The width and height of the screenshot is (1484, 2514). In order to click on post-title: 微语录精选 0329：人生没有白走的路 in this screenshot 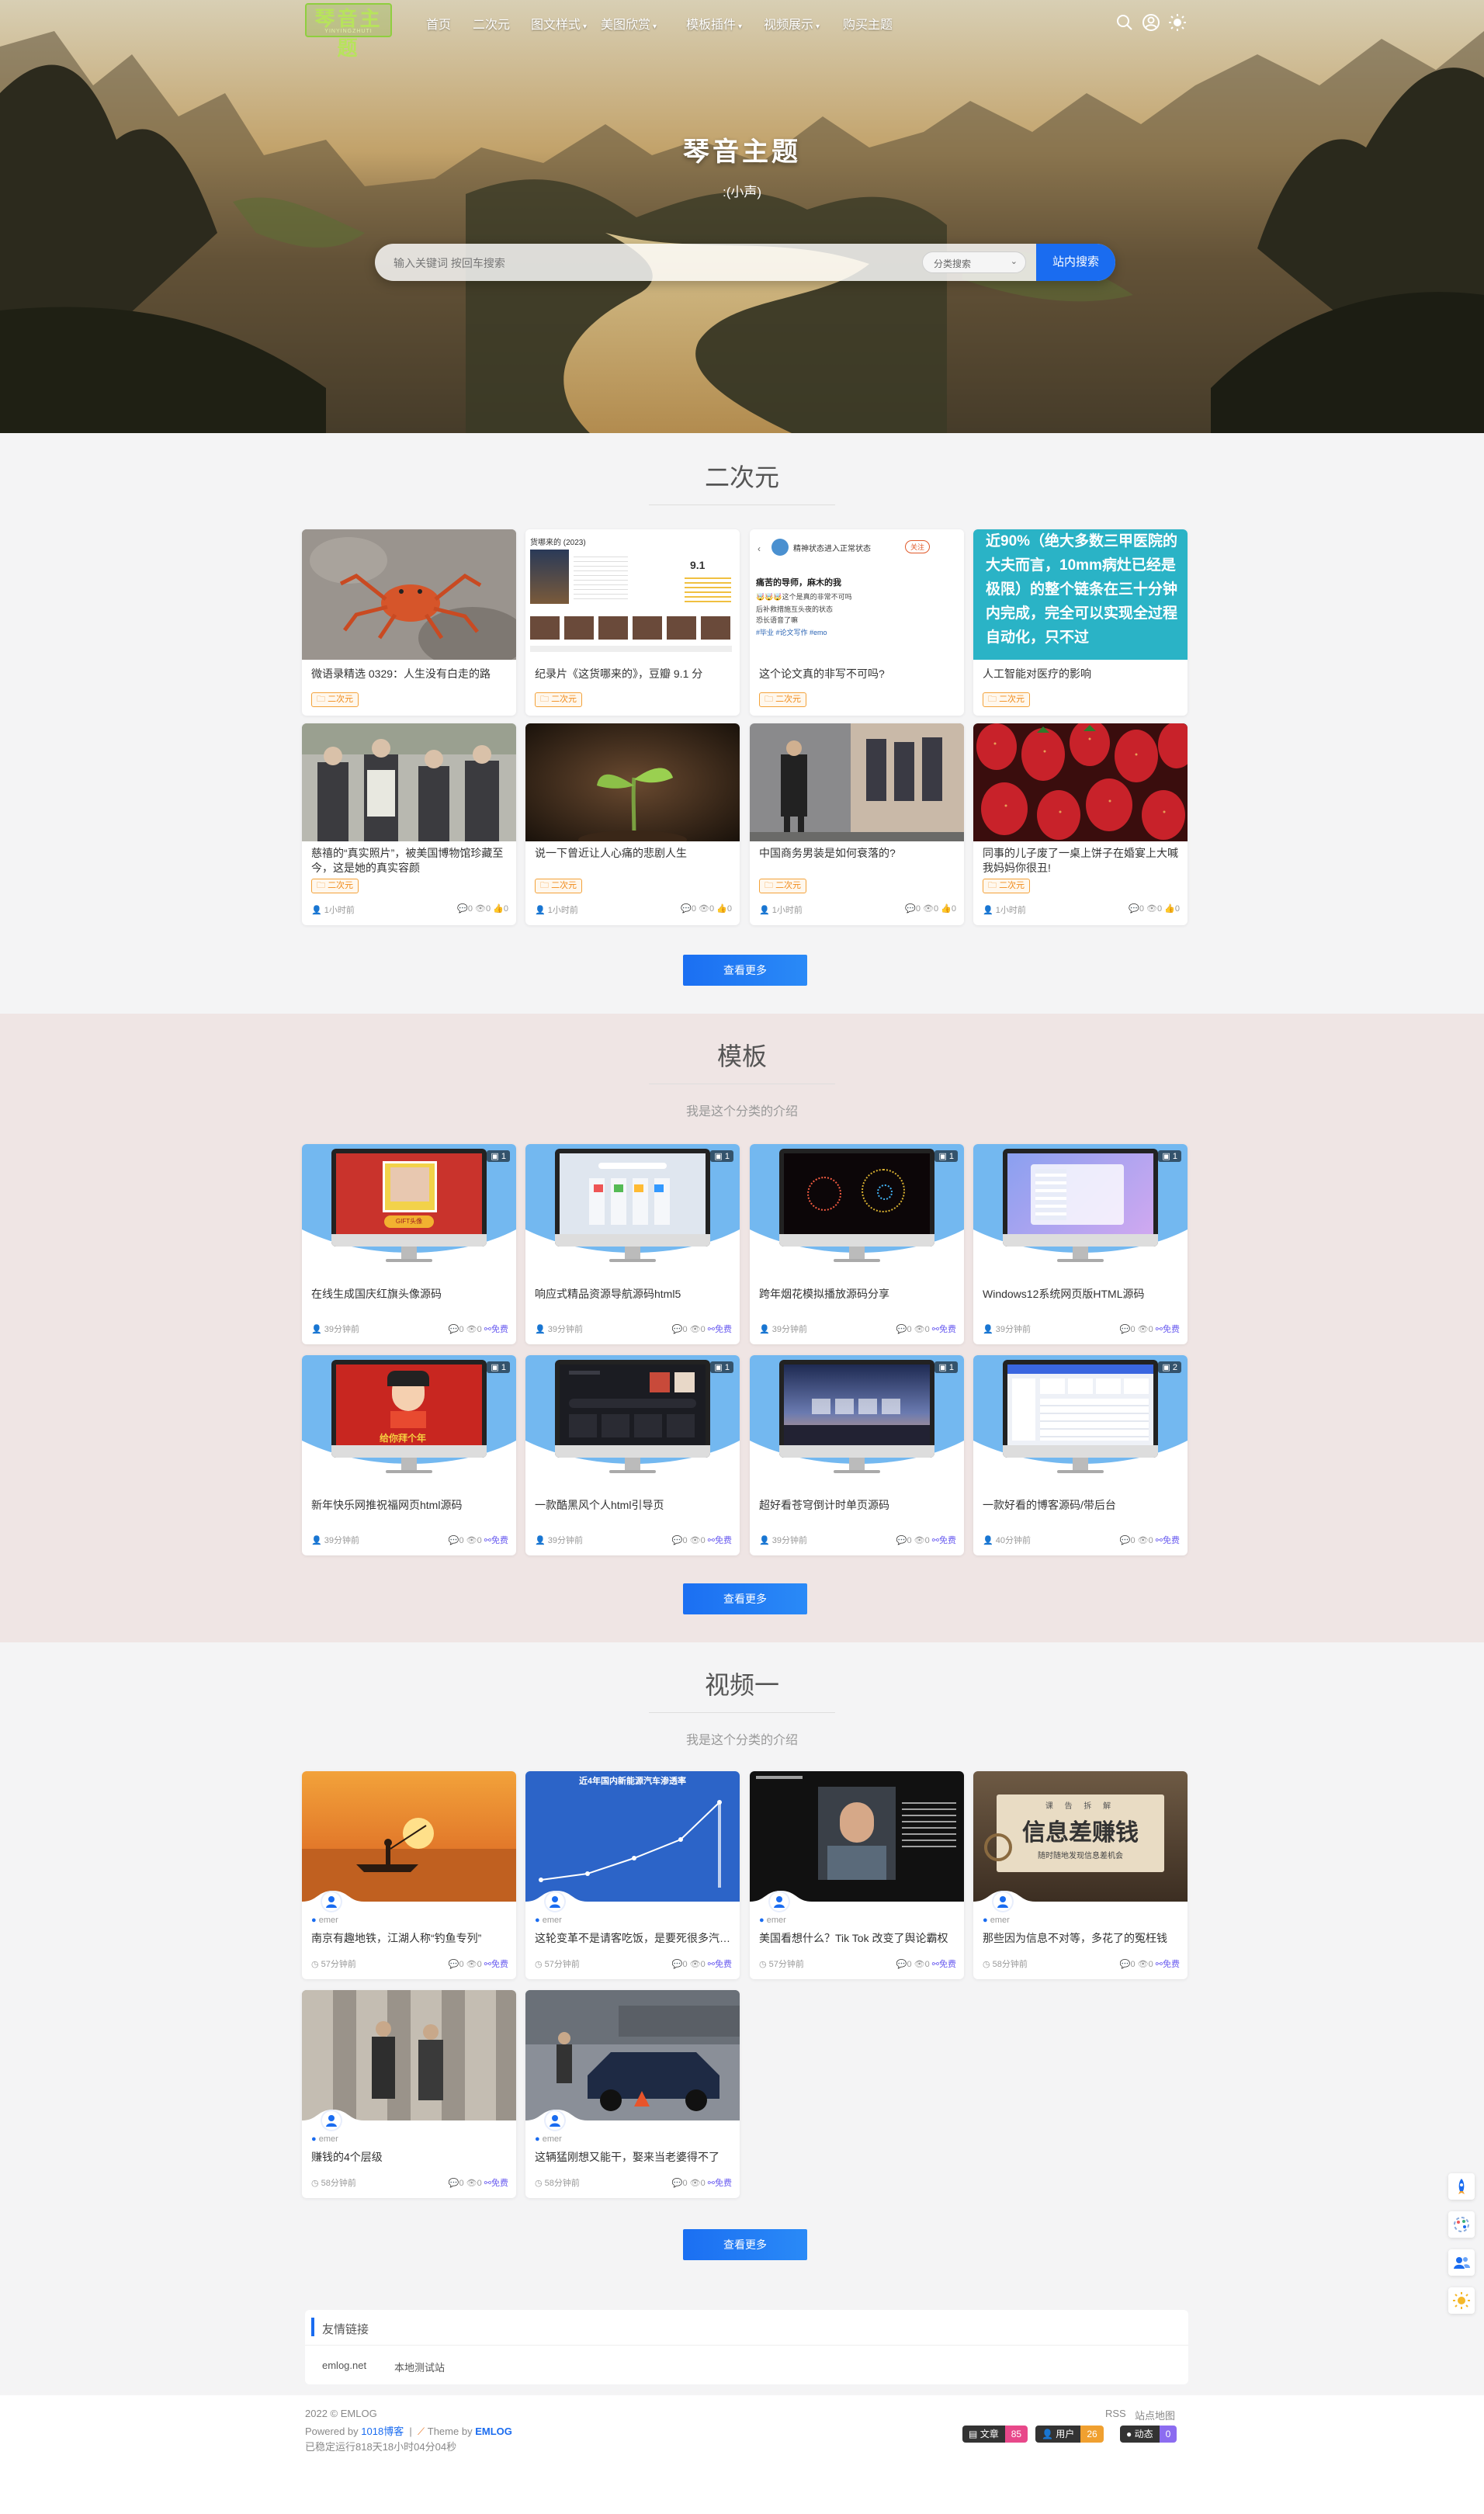, I will do `click(409, 674)`.